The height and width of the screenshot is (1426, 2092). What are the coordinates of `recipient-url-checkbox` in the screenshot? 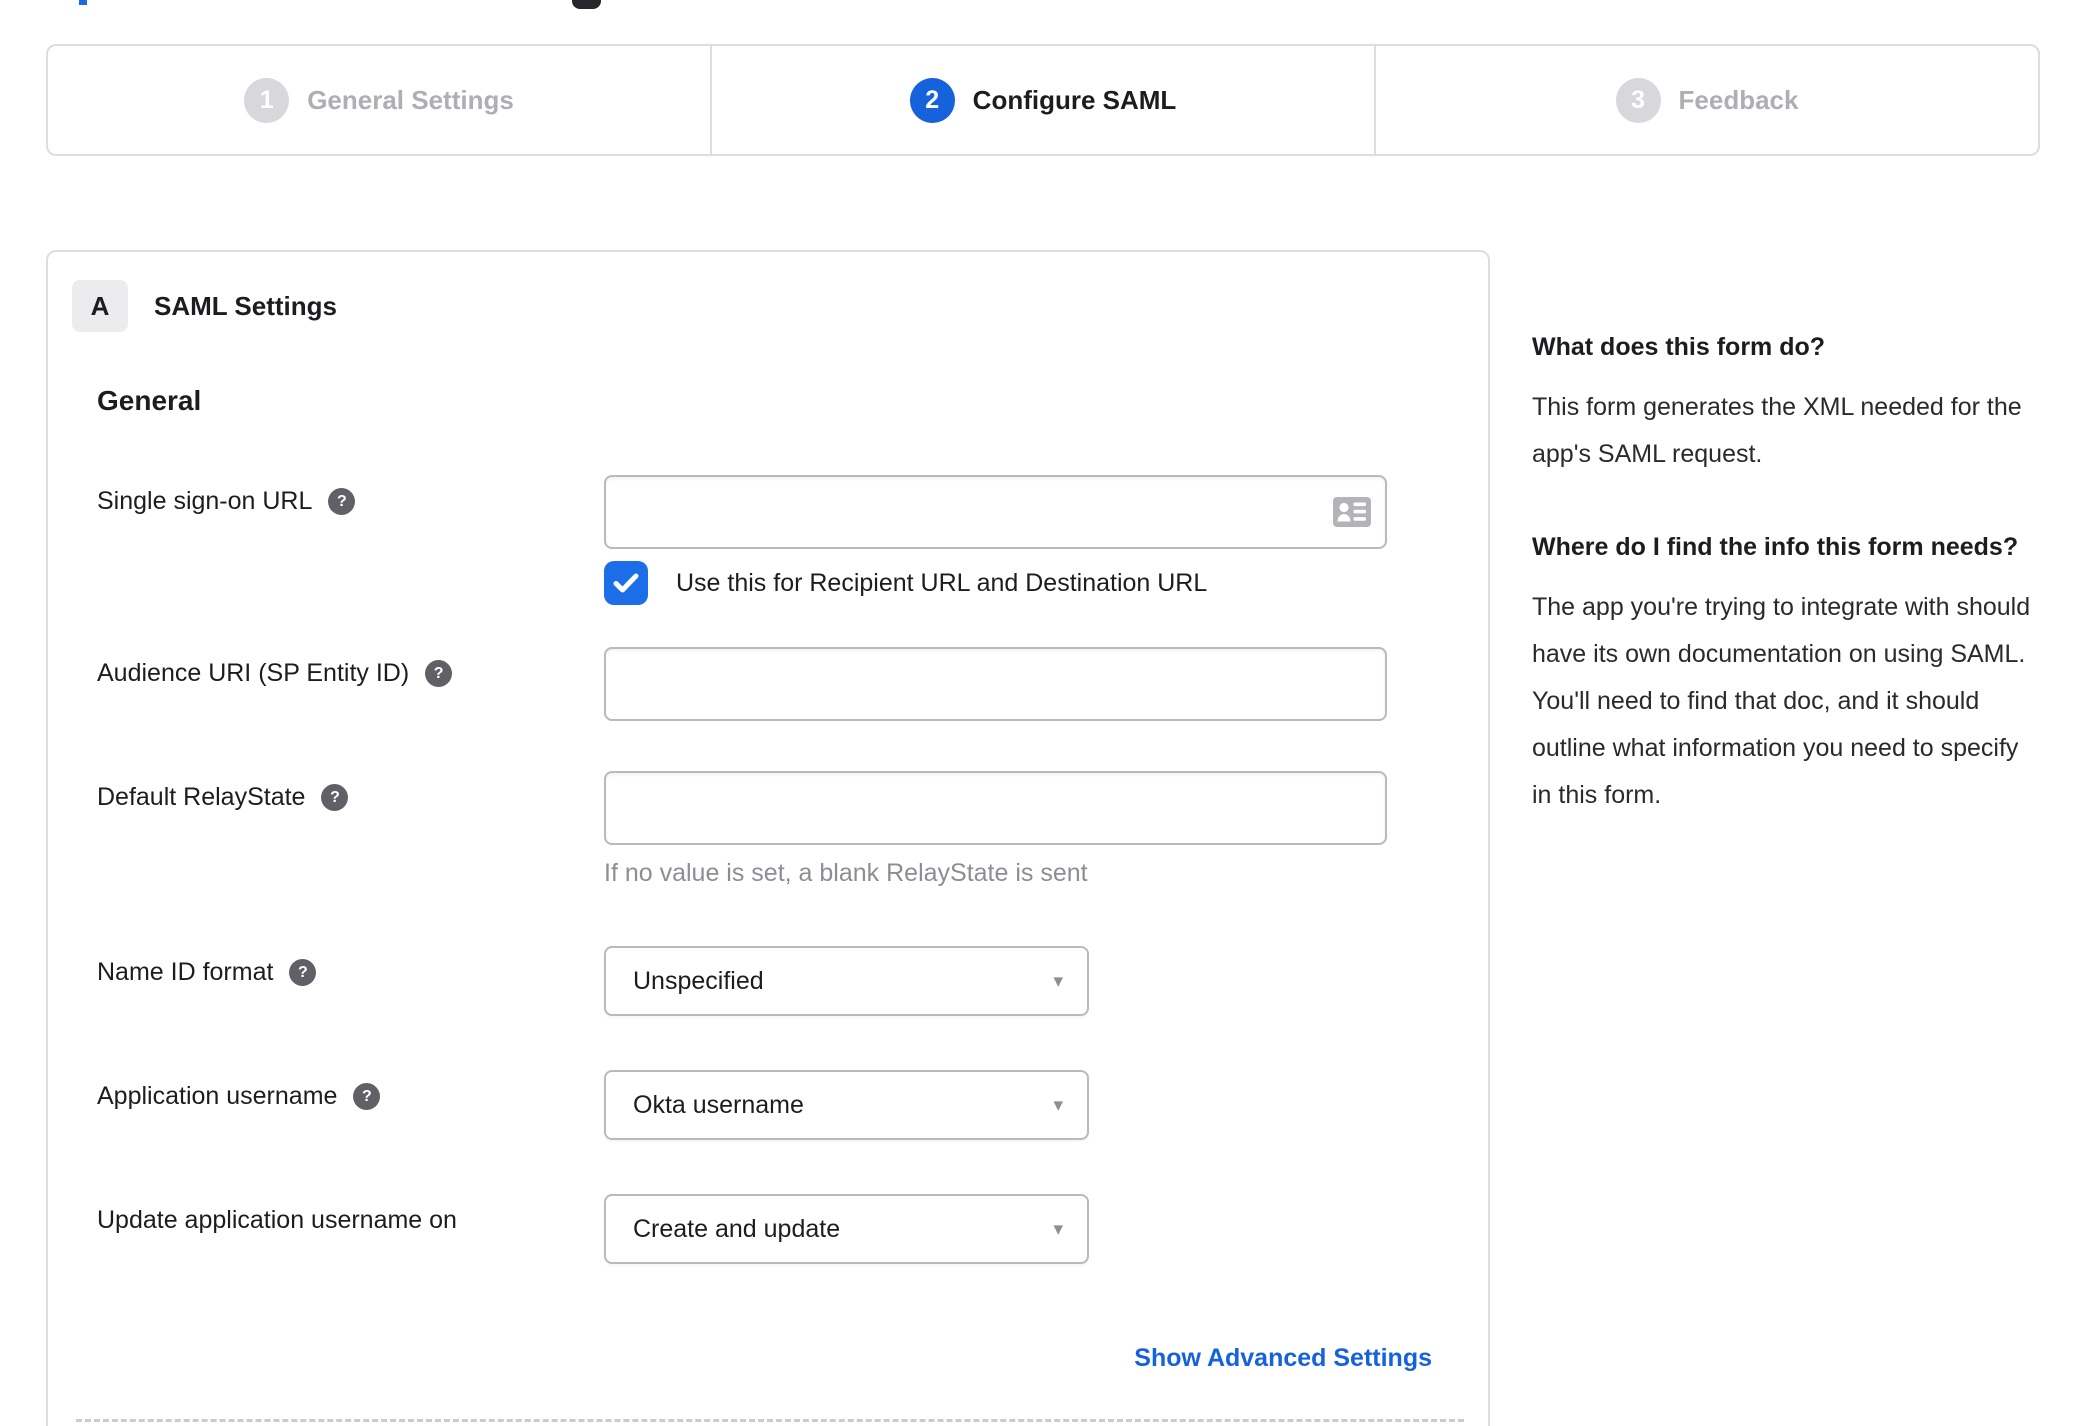 It's located at (626, 583).